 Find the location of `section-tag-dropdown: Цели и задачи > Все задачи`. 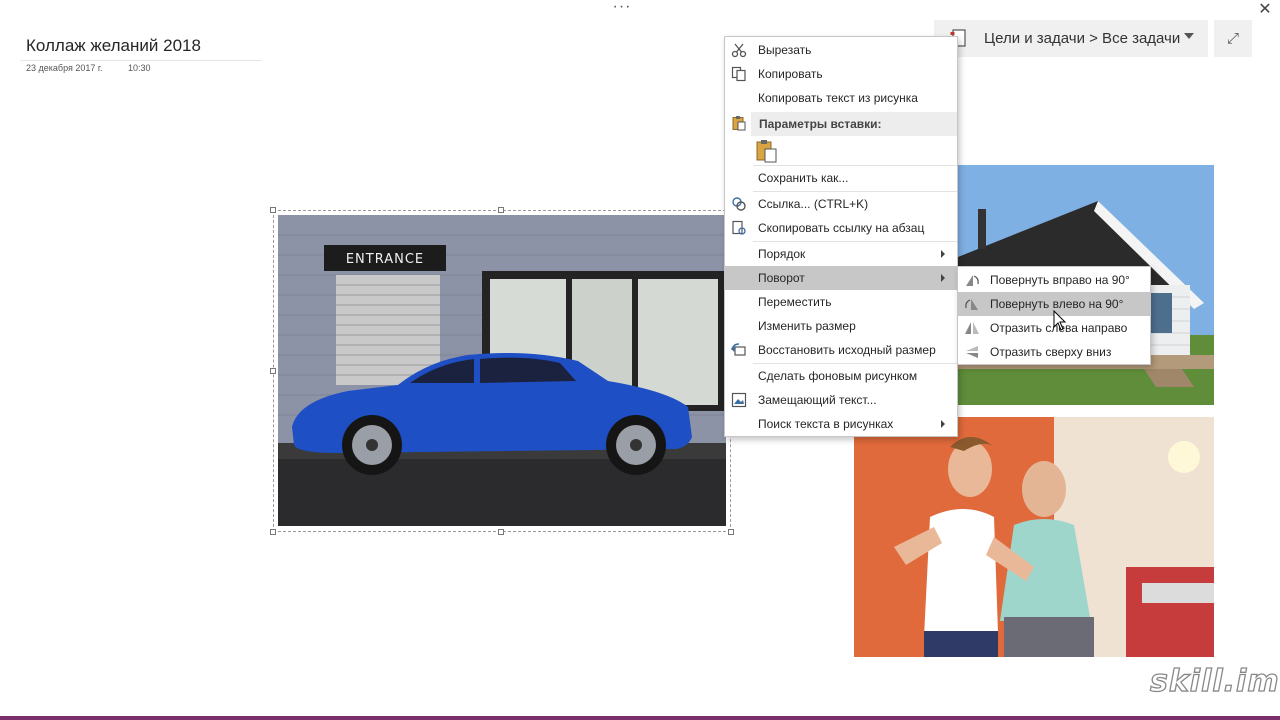

section-tag-dropdown: Цели и задачи > Все задачи is located at coordinates (1071, 38).